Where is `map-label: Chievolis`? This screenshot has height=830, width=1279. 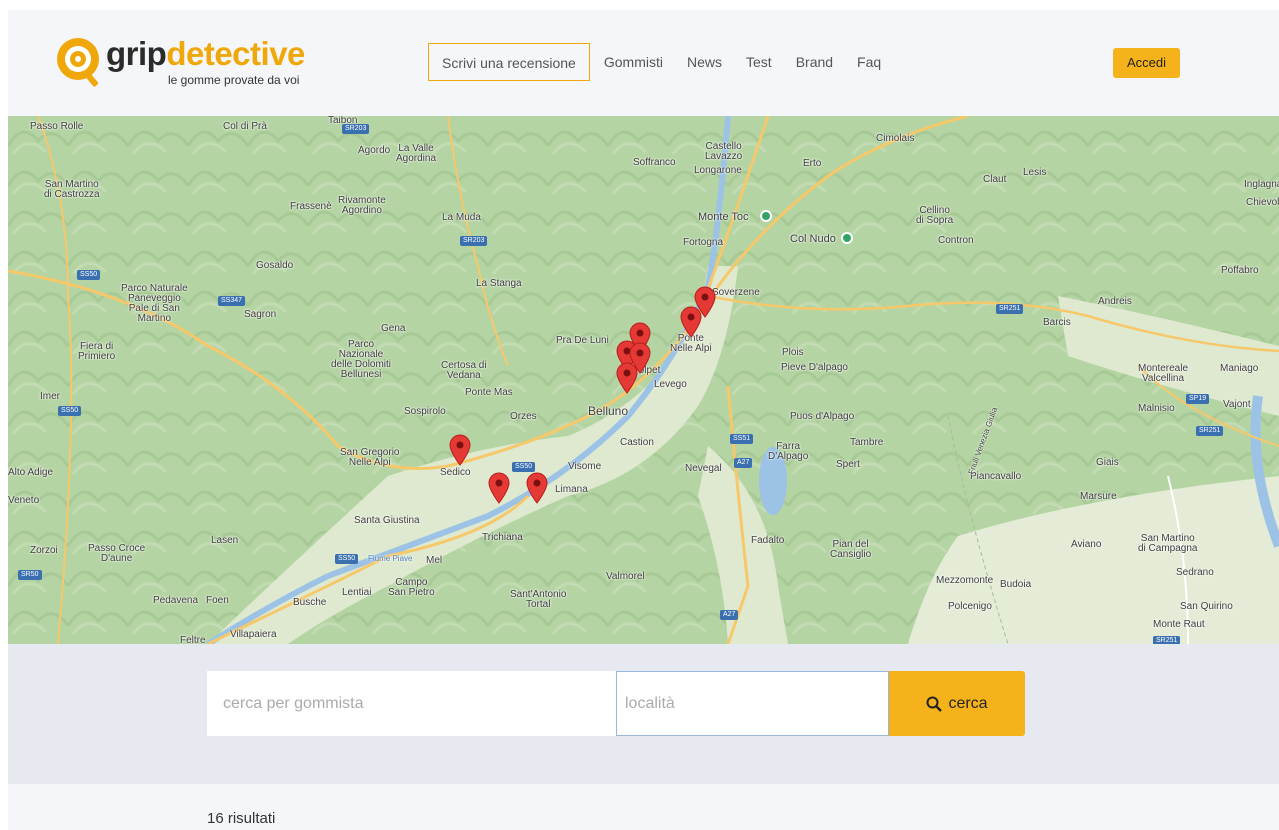 map-label: Chievolis is located at coordinates (1262, 202).